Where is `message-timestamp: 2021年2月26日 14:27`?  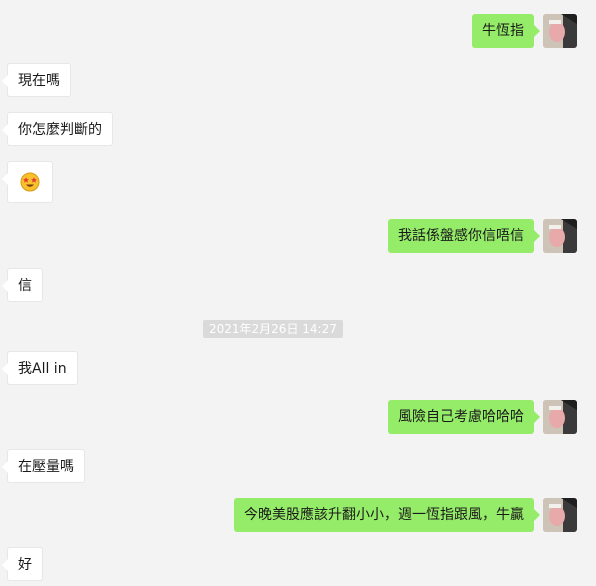
message-timestamp: 2021年2月26日 14:27 is located at coordinates (273, 329).